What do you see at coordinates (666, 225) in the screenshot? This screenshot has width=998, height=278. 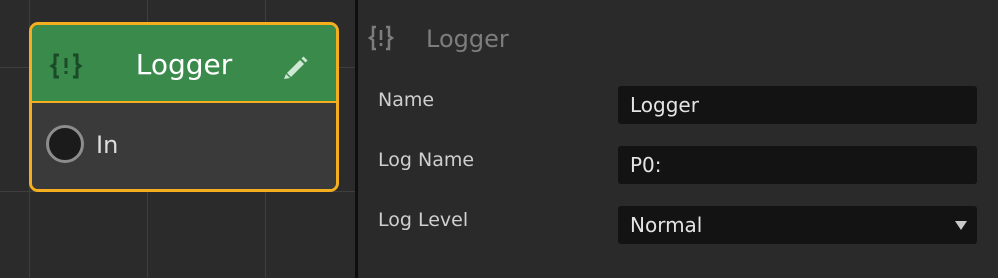 I see `log-level-value: Normal` at bounding box center [666, 225].